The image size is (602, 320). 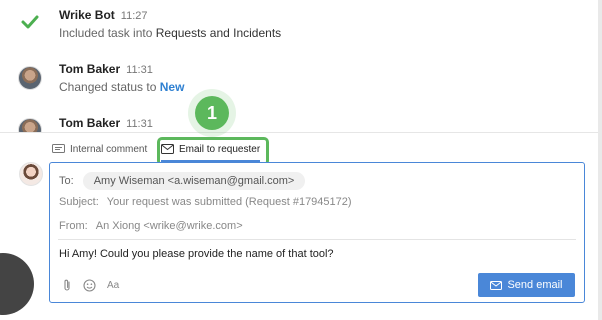 I want to click on step-badge: 1, so click(x=212, y=113).